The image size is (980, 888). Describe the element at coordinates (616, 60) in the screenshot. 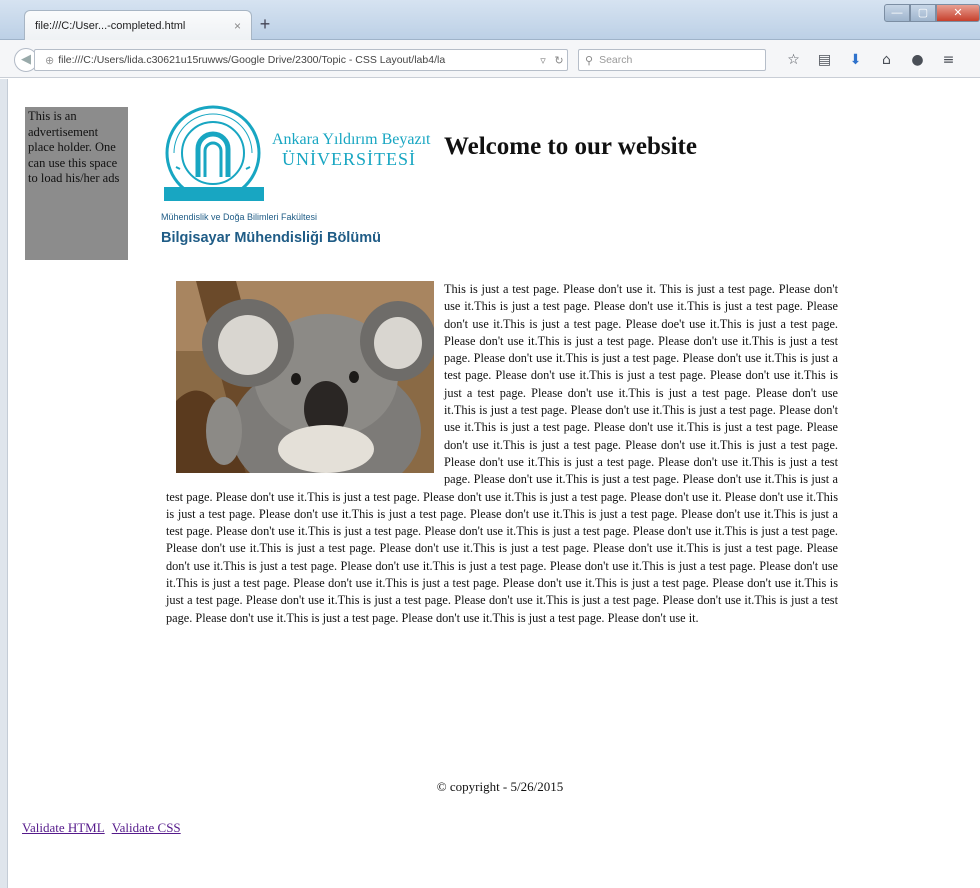

I see `search-placeholder: Search` at that location.